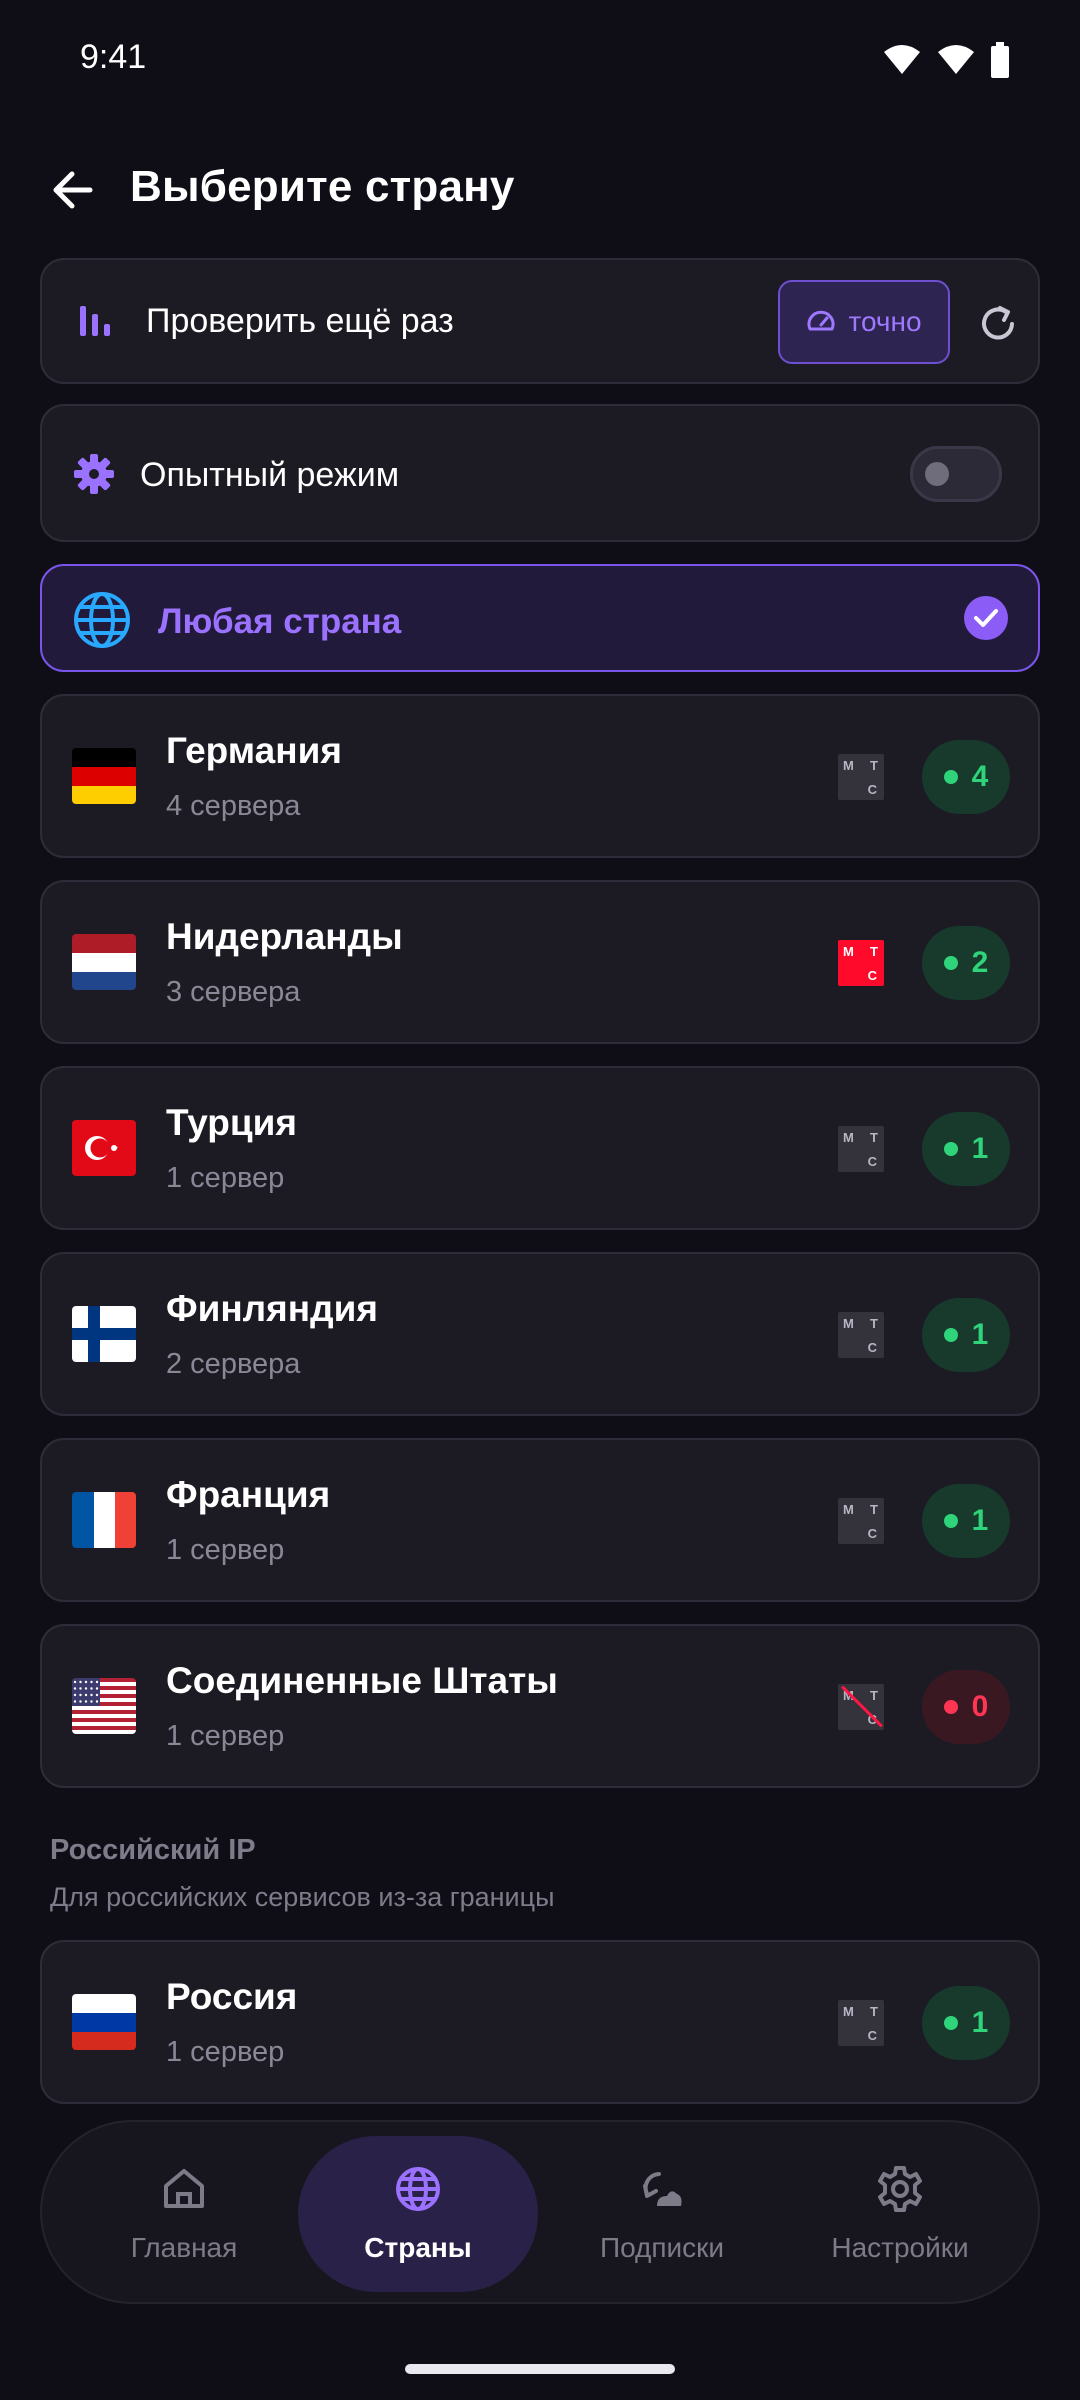  I want to click on online-count-badge: 2, so click(966, 963).